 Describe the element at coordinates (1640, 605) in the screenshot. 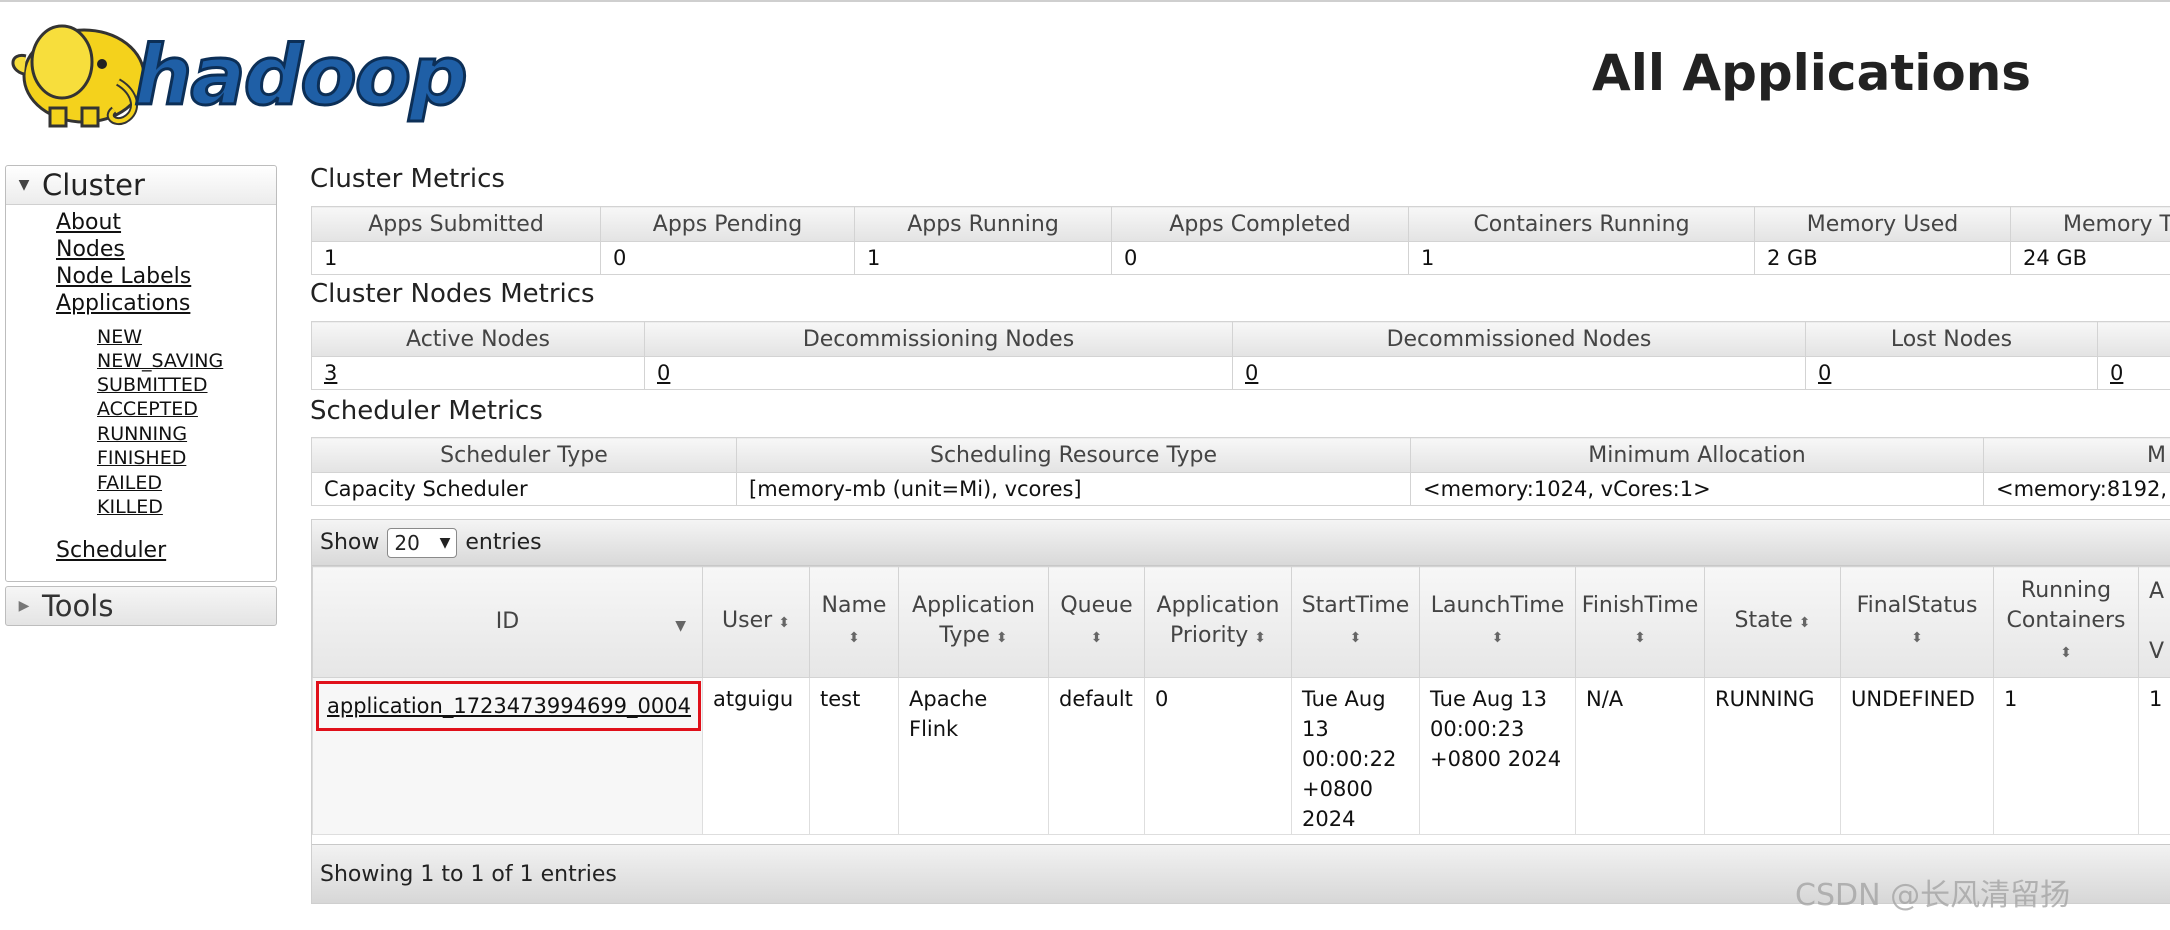

I see `column-finish-label: FinishTime` at that location.